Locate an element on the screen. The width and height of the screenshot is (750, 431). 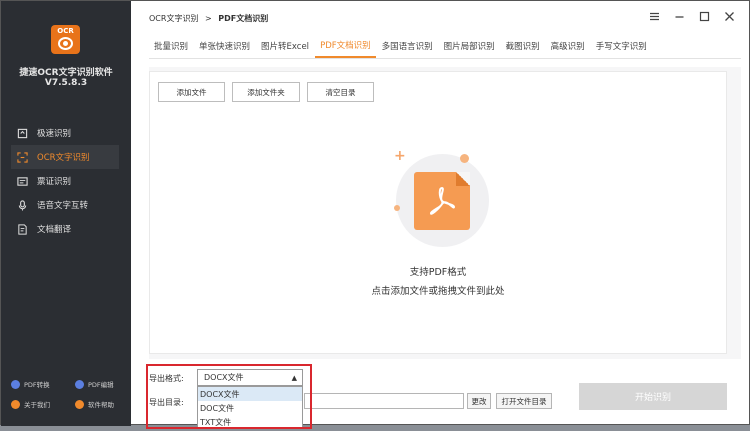
add-folder-button: 添加文件夹 is located at coordinates (266, 92).